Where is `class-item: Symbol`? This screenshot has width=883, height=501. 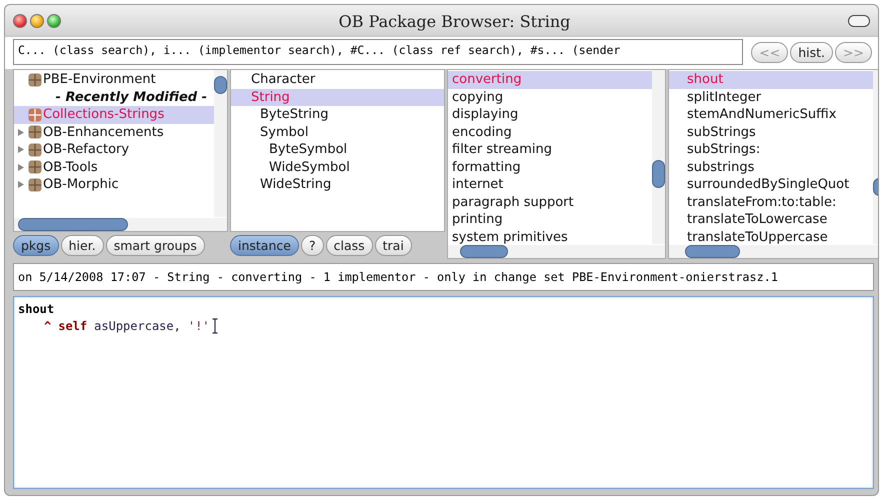 class-item: Symbol is located at coordinates (284, 132).